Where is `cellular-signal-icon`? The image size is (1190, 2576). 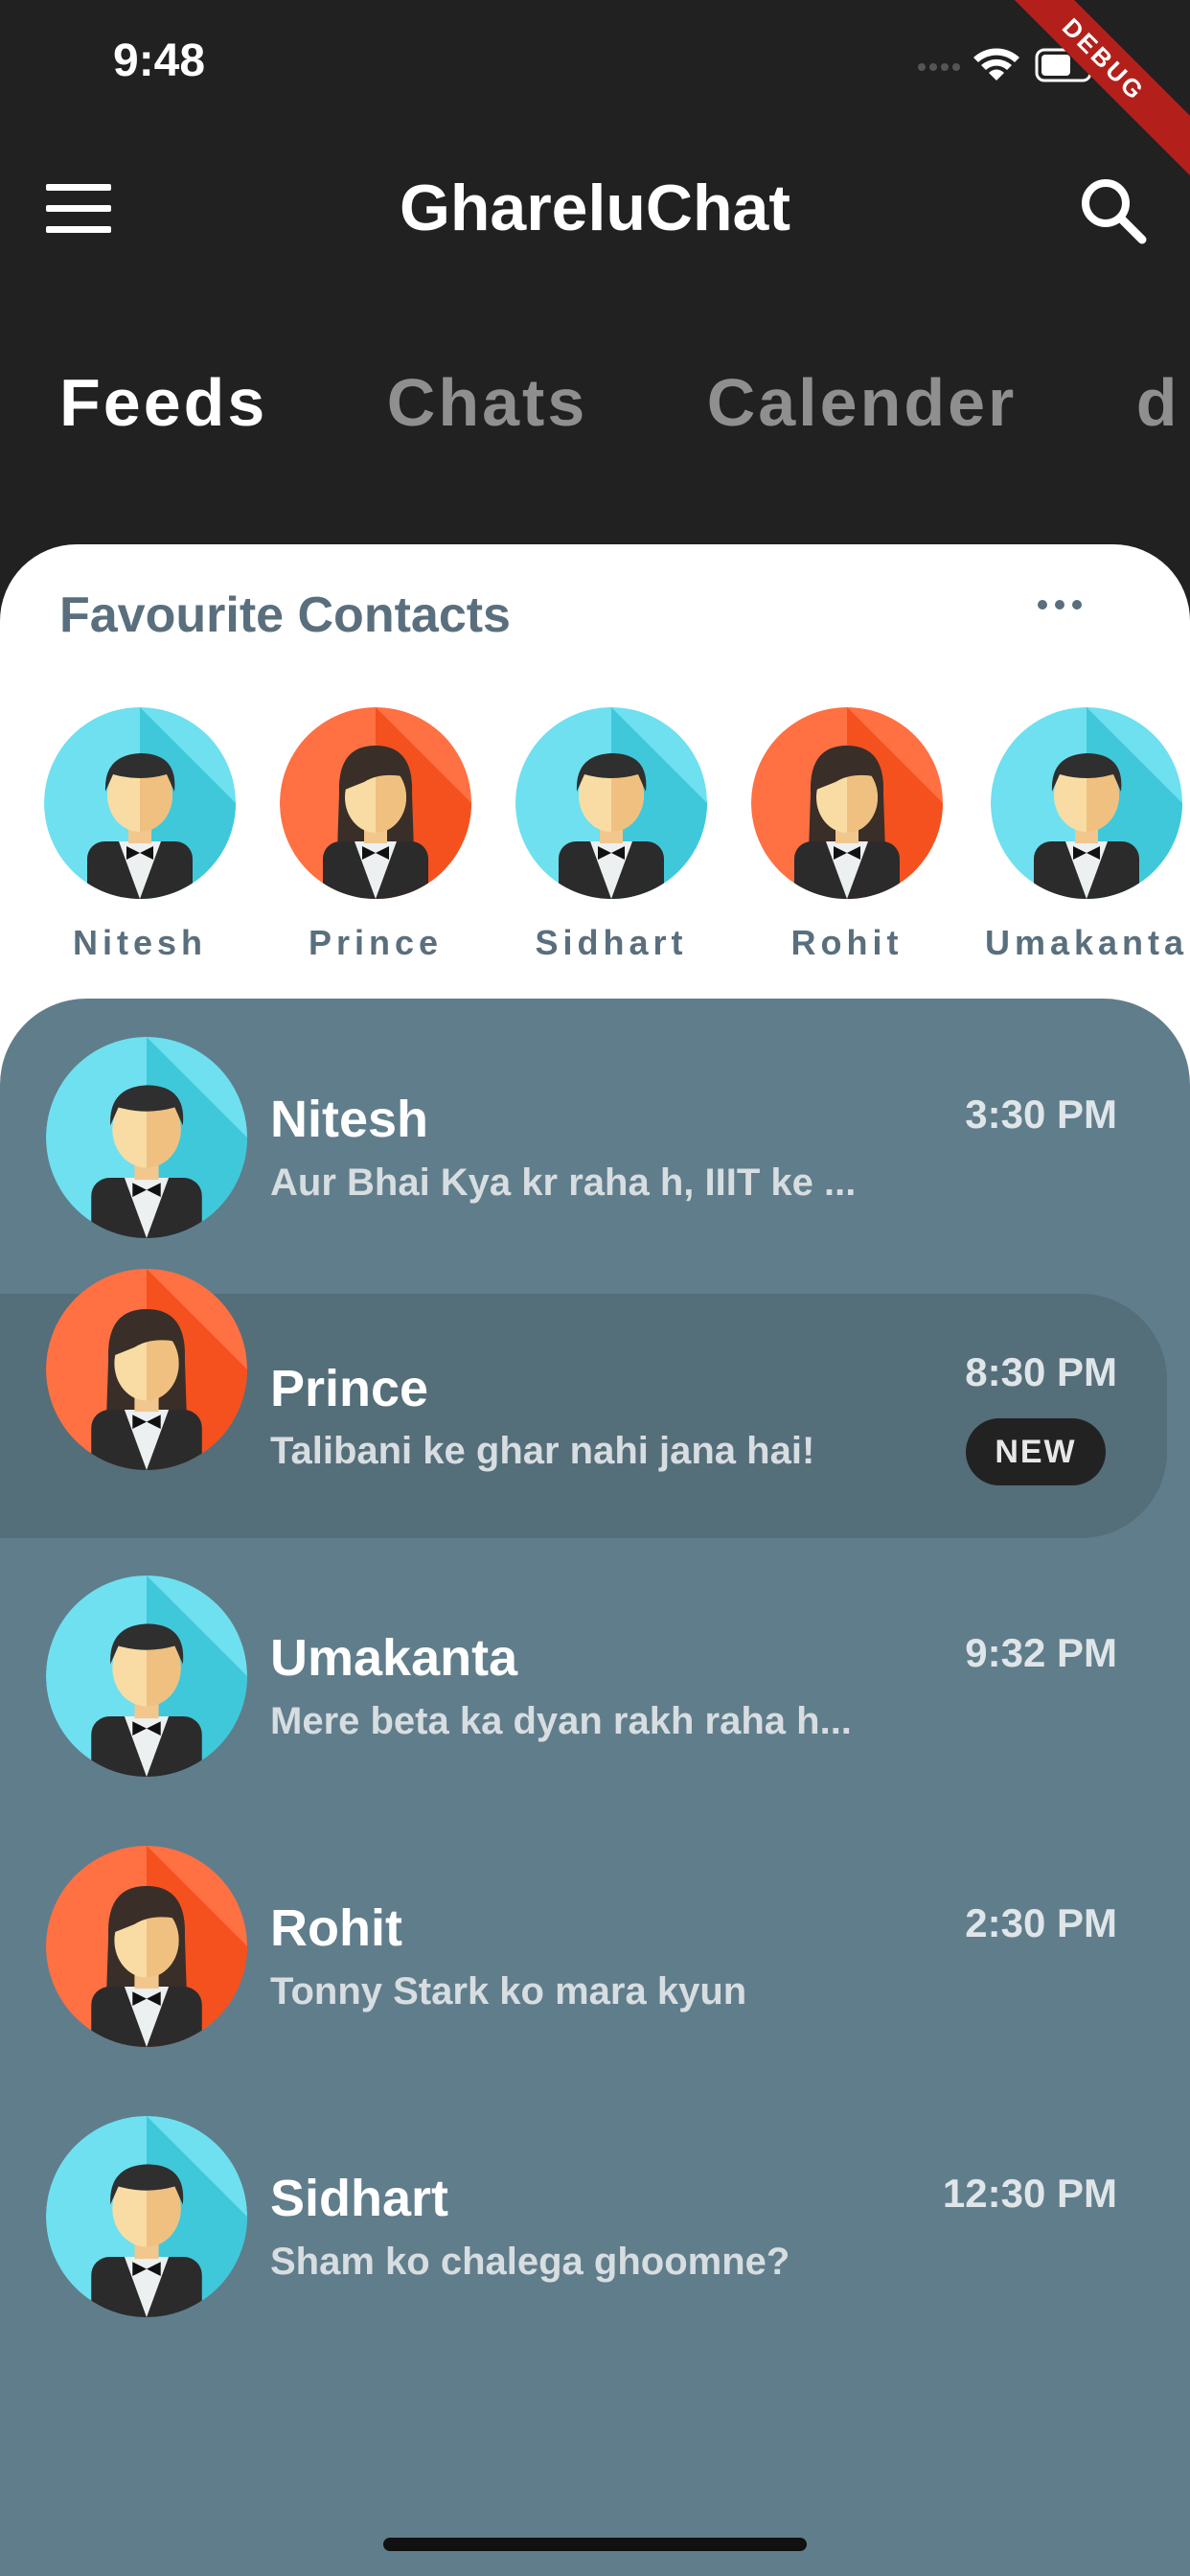 cellular-signal-icon is located at coordinates (939, 67).